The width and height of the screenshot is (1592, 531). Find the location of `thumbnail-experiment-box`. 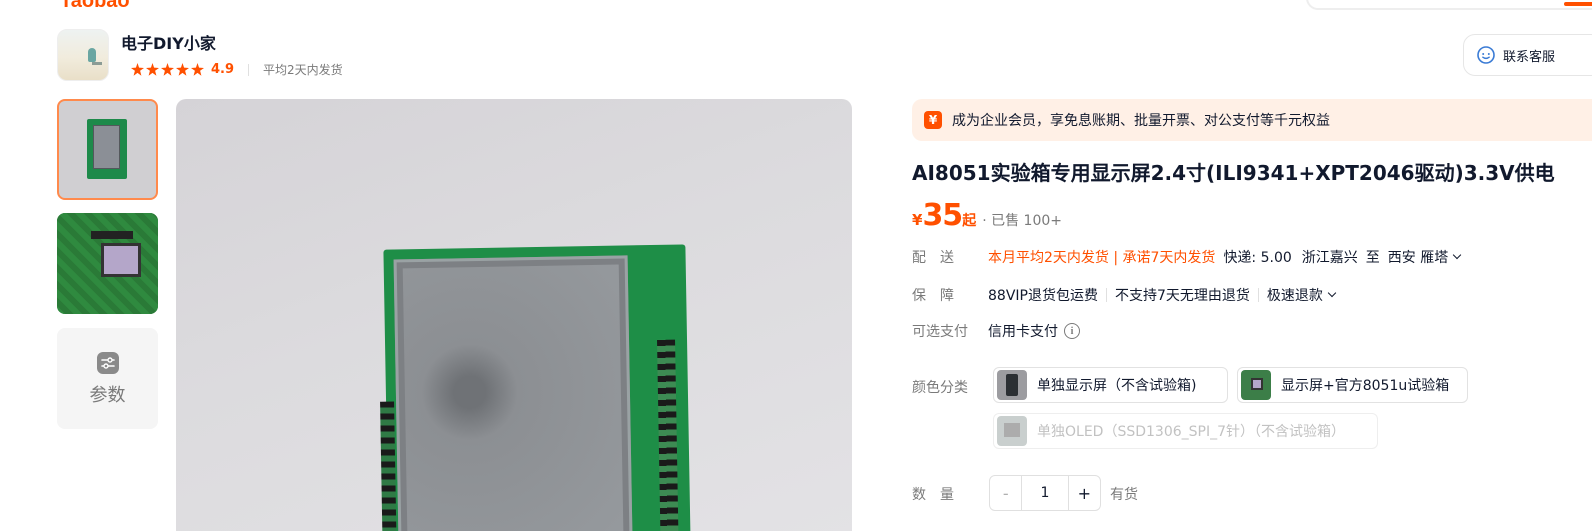

thumbnail-experiment-box is located at coordinates (107, 263).